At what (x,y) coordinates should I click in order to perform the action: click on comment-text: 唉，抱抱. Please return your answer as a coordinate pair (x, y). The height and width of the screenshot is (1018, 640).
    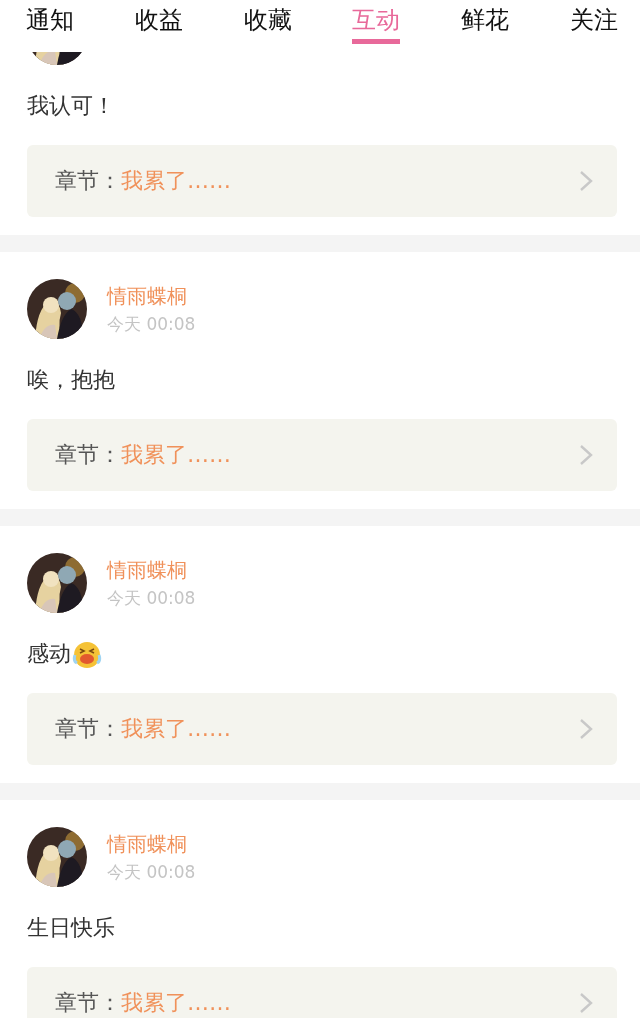
    Looking at the image, I should click on (71, 380).